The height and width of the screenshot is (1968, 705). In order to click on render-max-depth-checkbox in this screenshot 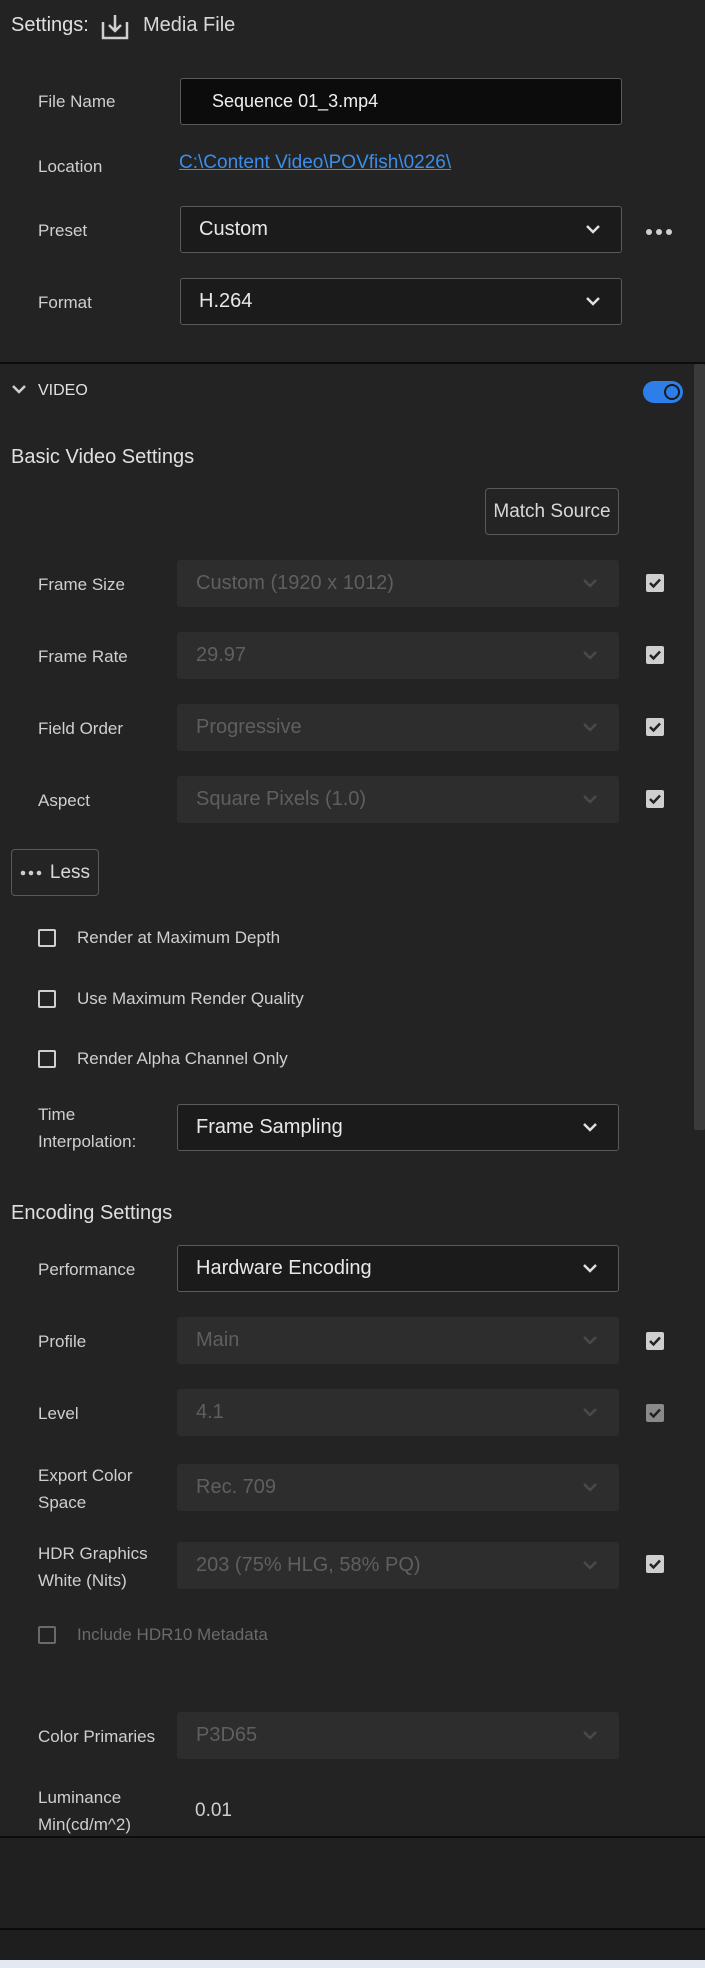, I will do `click(47, 938)`.